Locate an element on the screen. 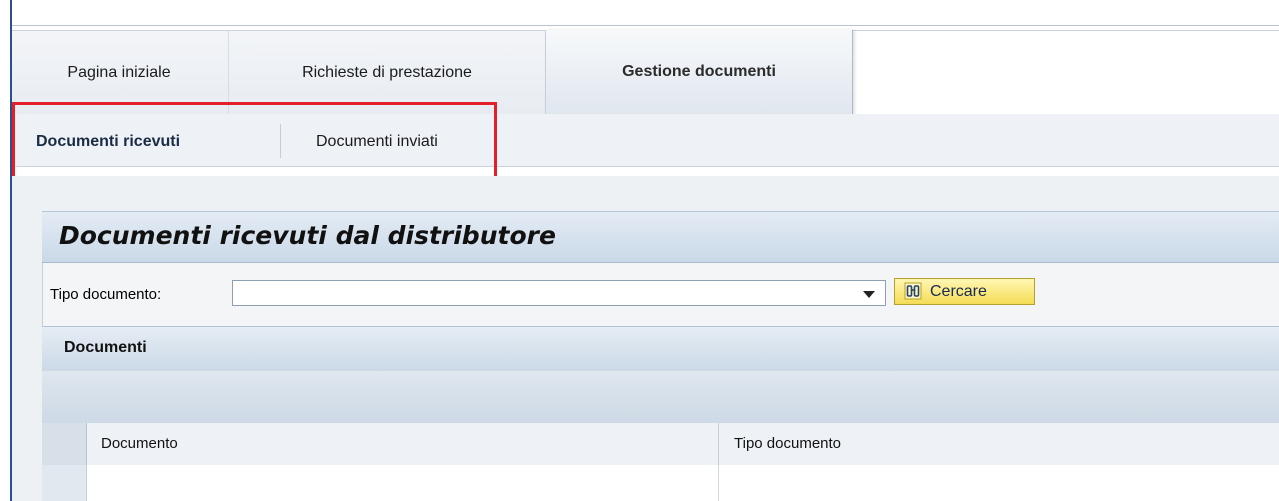 This screenshot has height=501, width=1279. table-row is located at coordinates (660, 483).